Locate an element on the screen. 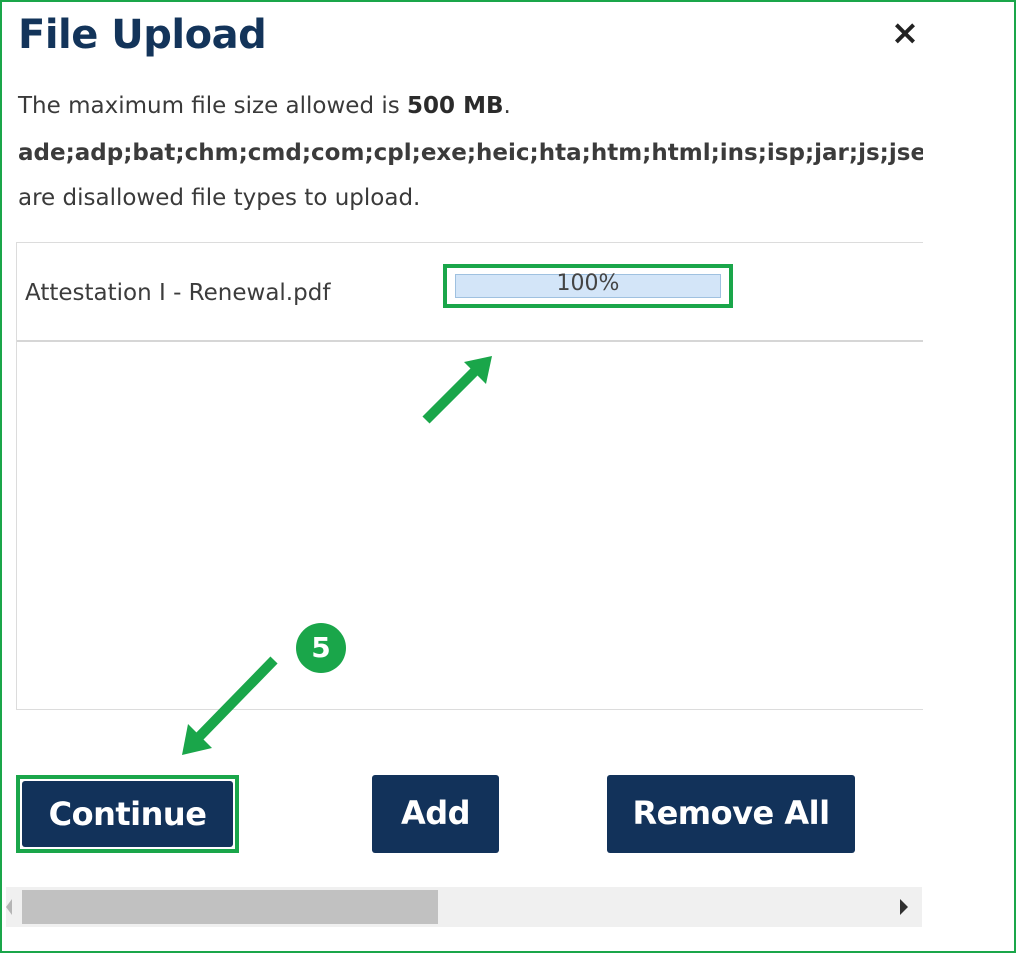 The width and height of the screenshot is (1016, 953). horizontal-scrollbar is located at coordinates (464, 907).